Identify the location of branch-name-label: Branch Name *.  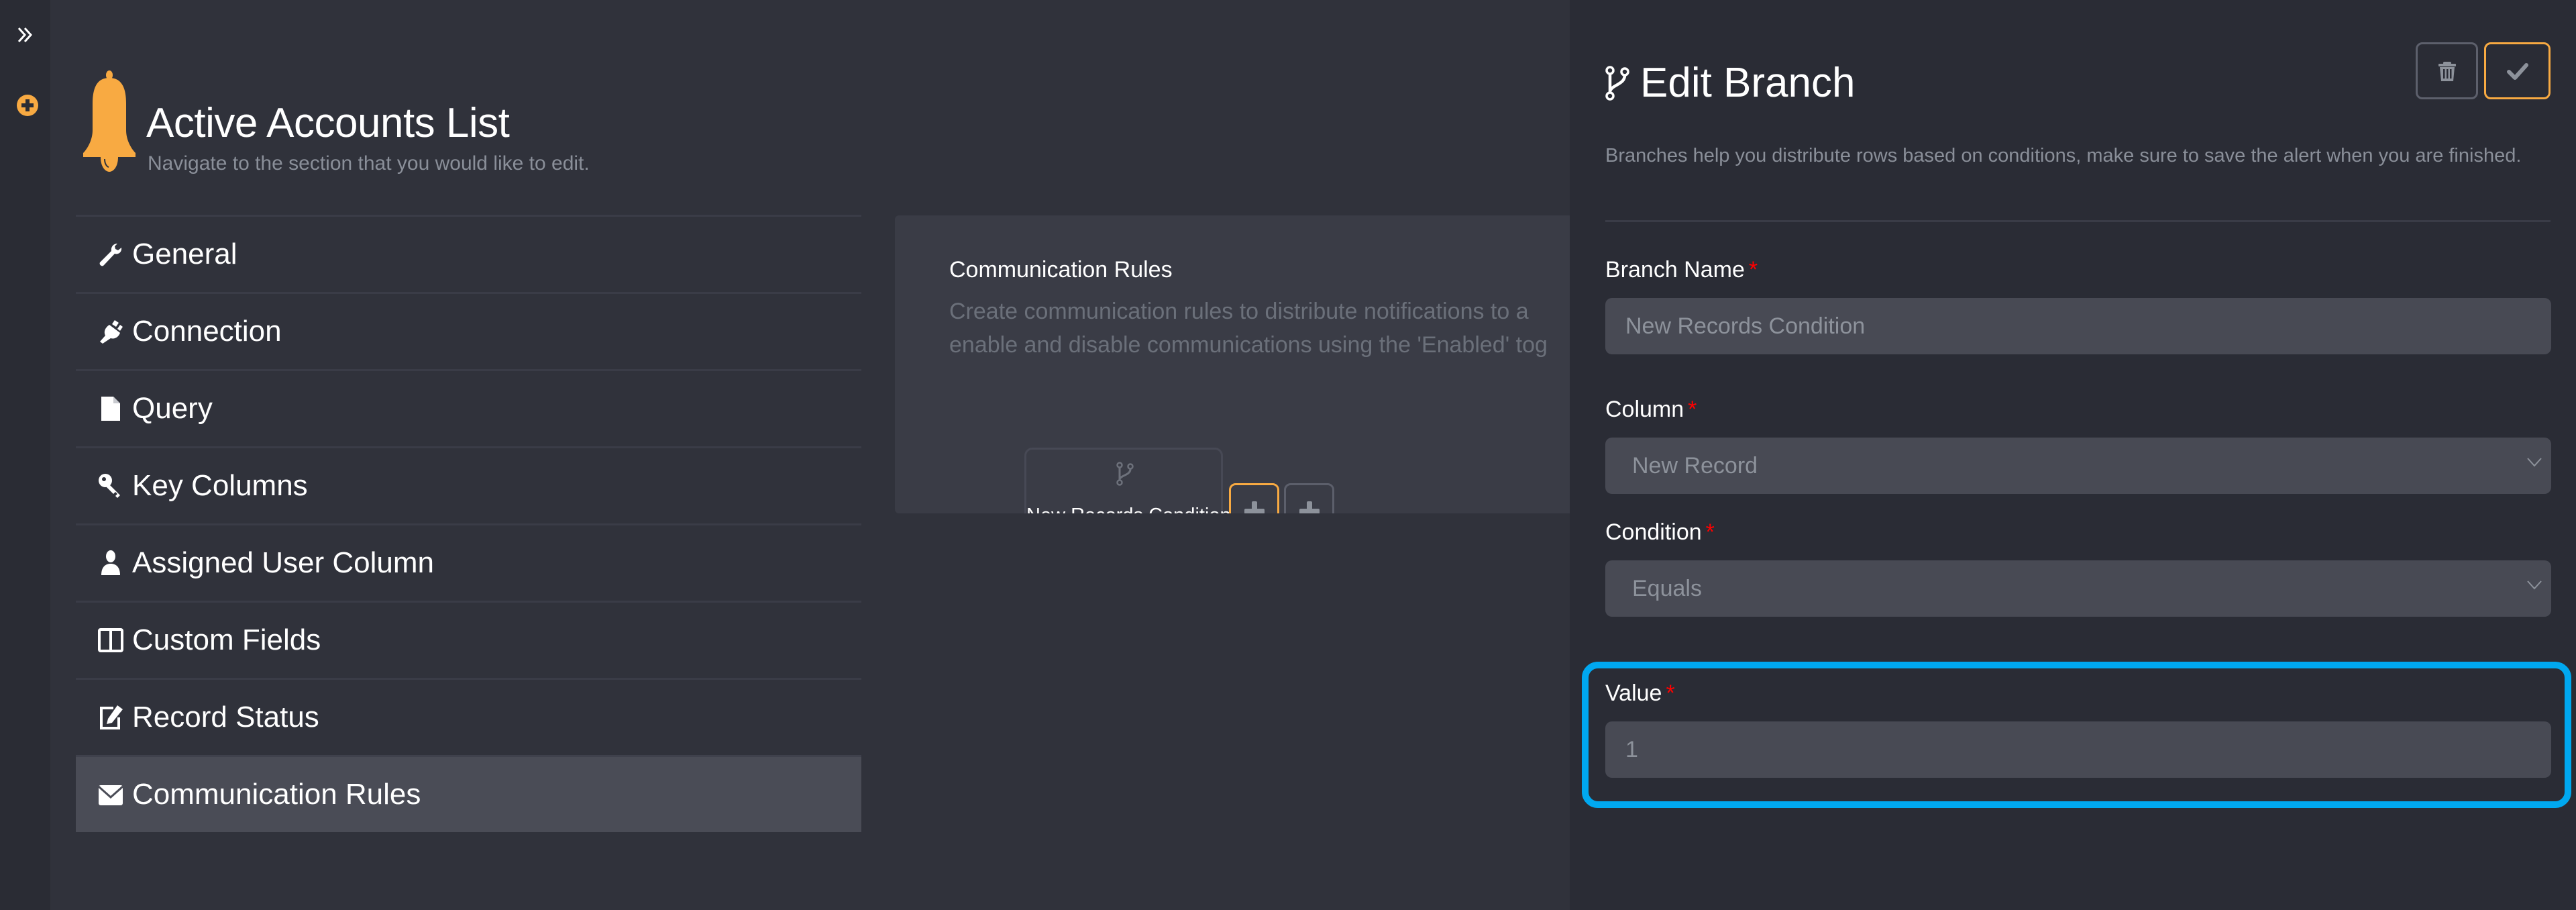
(2078, 270).